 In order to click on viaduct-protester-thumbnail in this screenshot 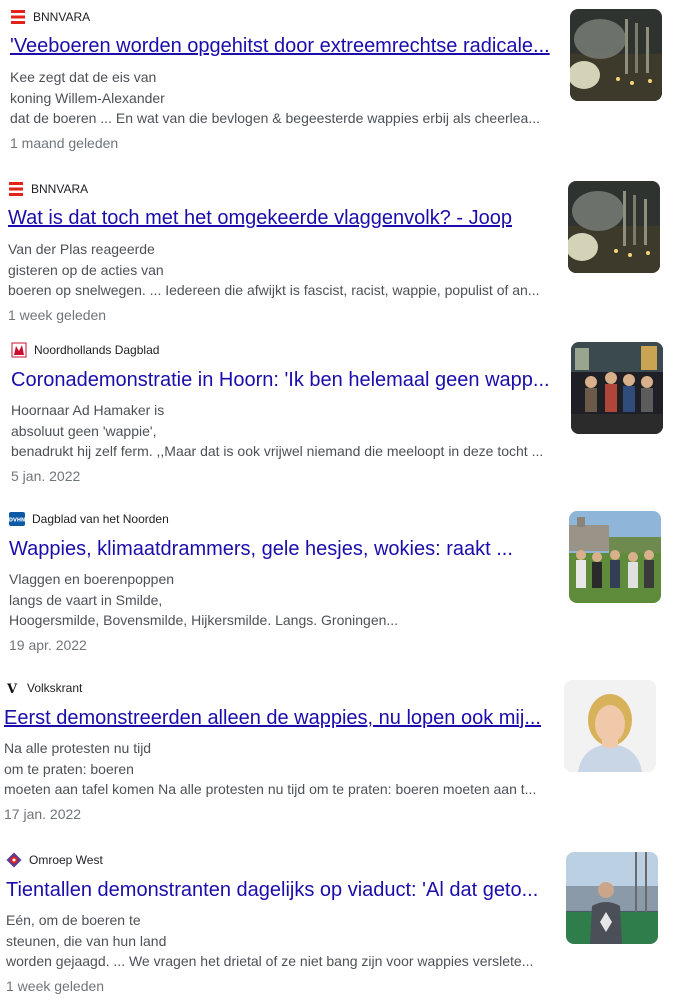, I will do `click(612, 898)`.